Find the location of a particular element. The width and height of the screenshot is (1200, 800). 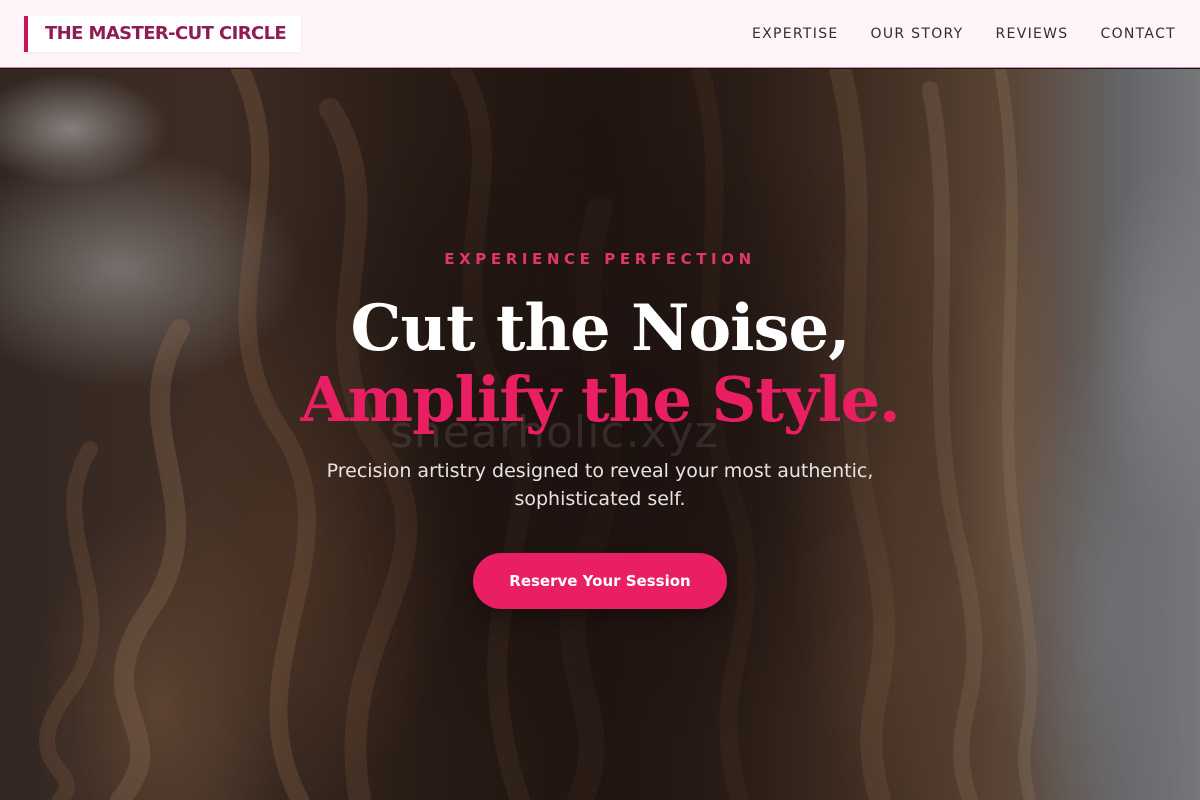

main-nav: EXPERTISE OUR STORY REVIEWS CONTACT is located at coordinates (964, 34).